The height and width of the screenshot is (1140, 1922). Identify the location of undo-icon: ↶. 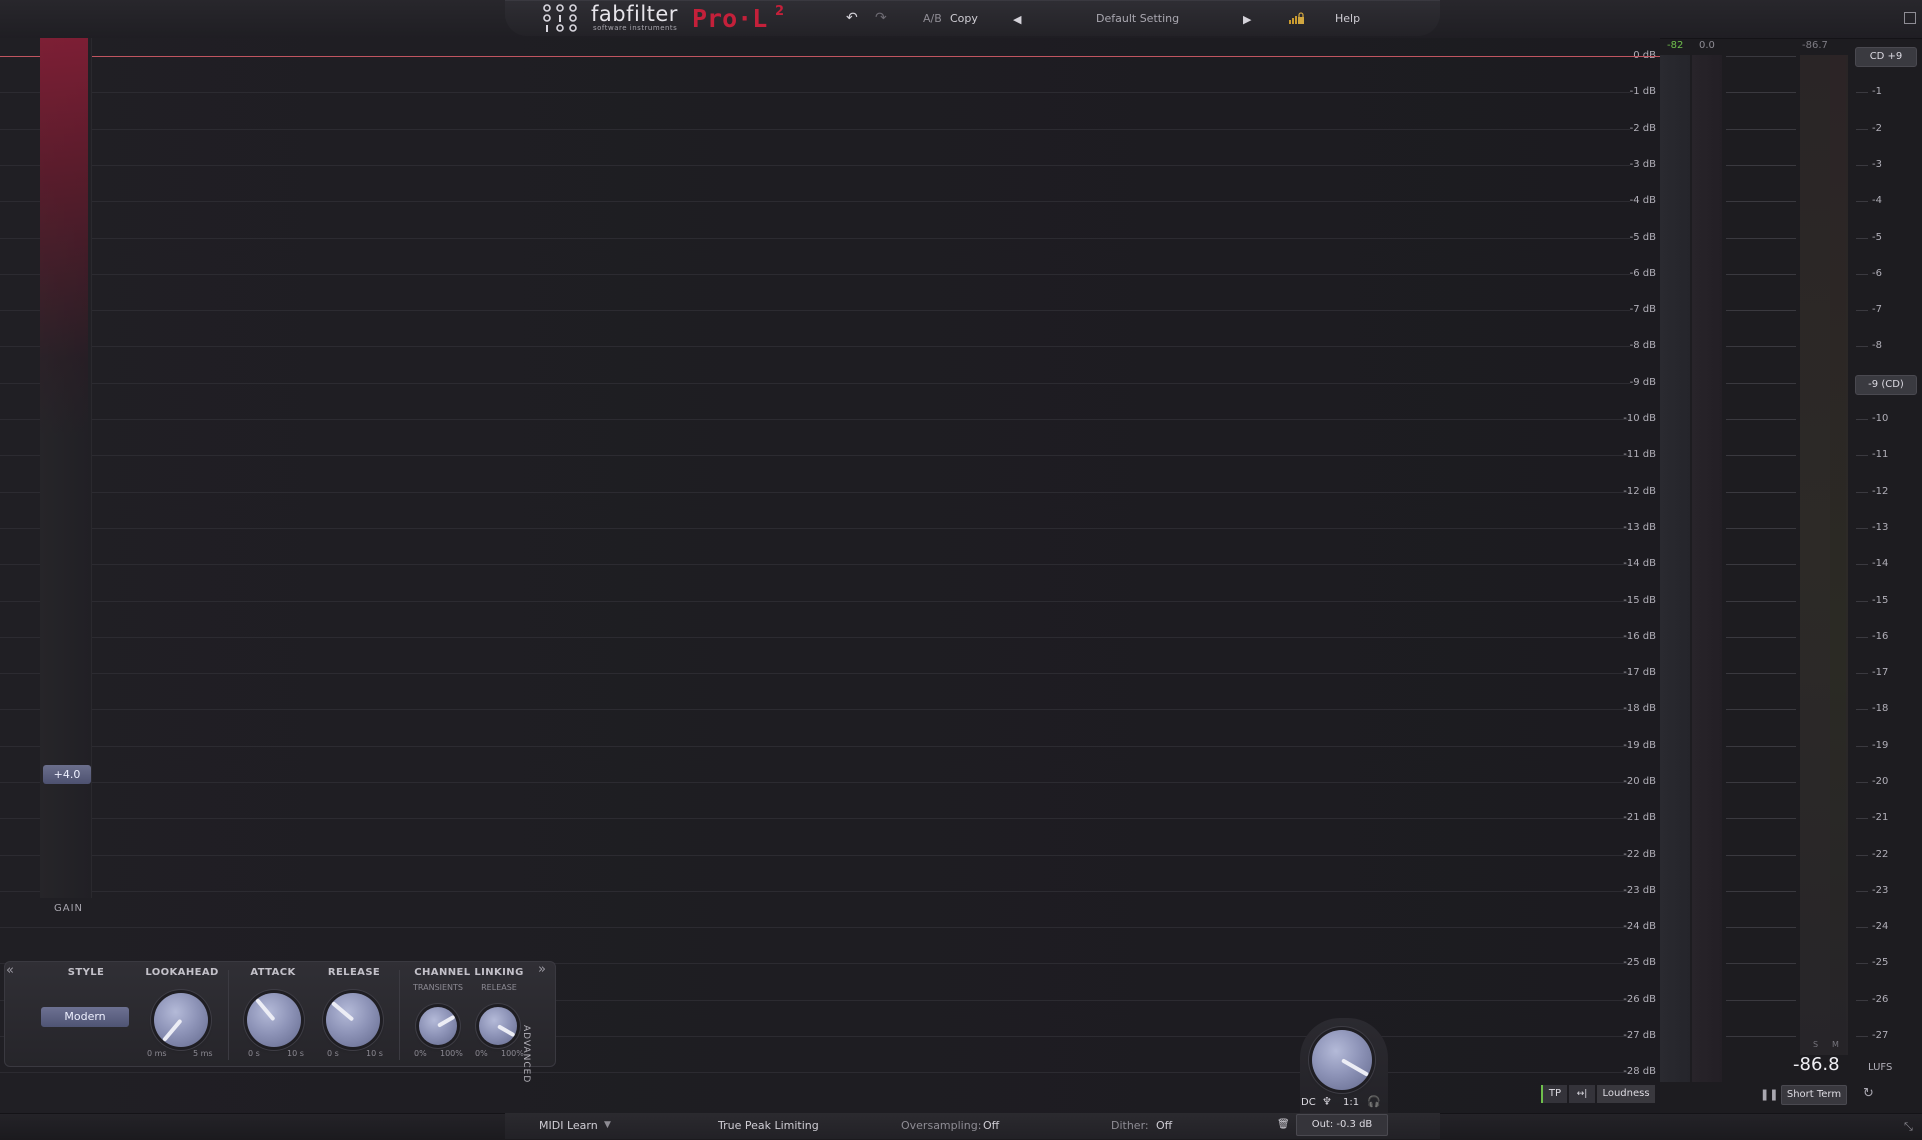
(852, 18).